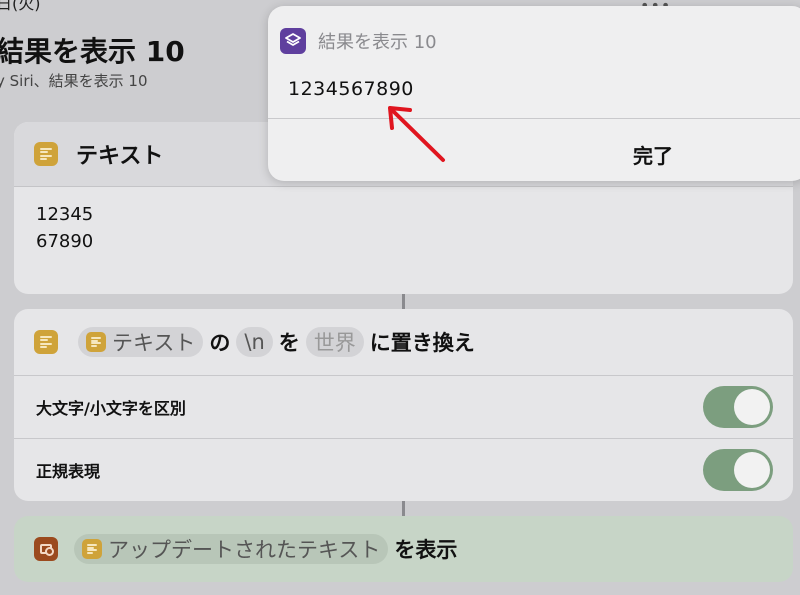 The height and width of the screenshot is (595, 800). Describe the element at coordinates (416, 134) in the screenshot. I see `annotation-arrow-icon` at that location.